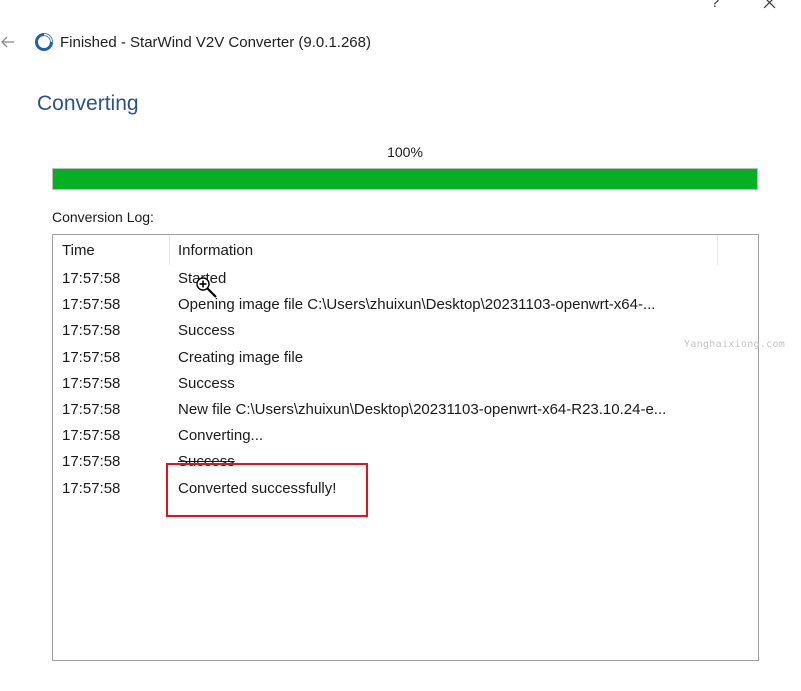 This screenshot has width=801, height=691. Describe the element at coordinates (405, 280) in the screenshot. I see `log-row: 17:57:58 Started` at that location.